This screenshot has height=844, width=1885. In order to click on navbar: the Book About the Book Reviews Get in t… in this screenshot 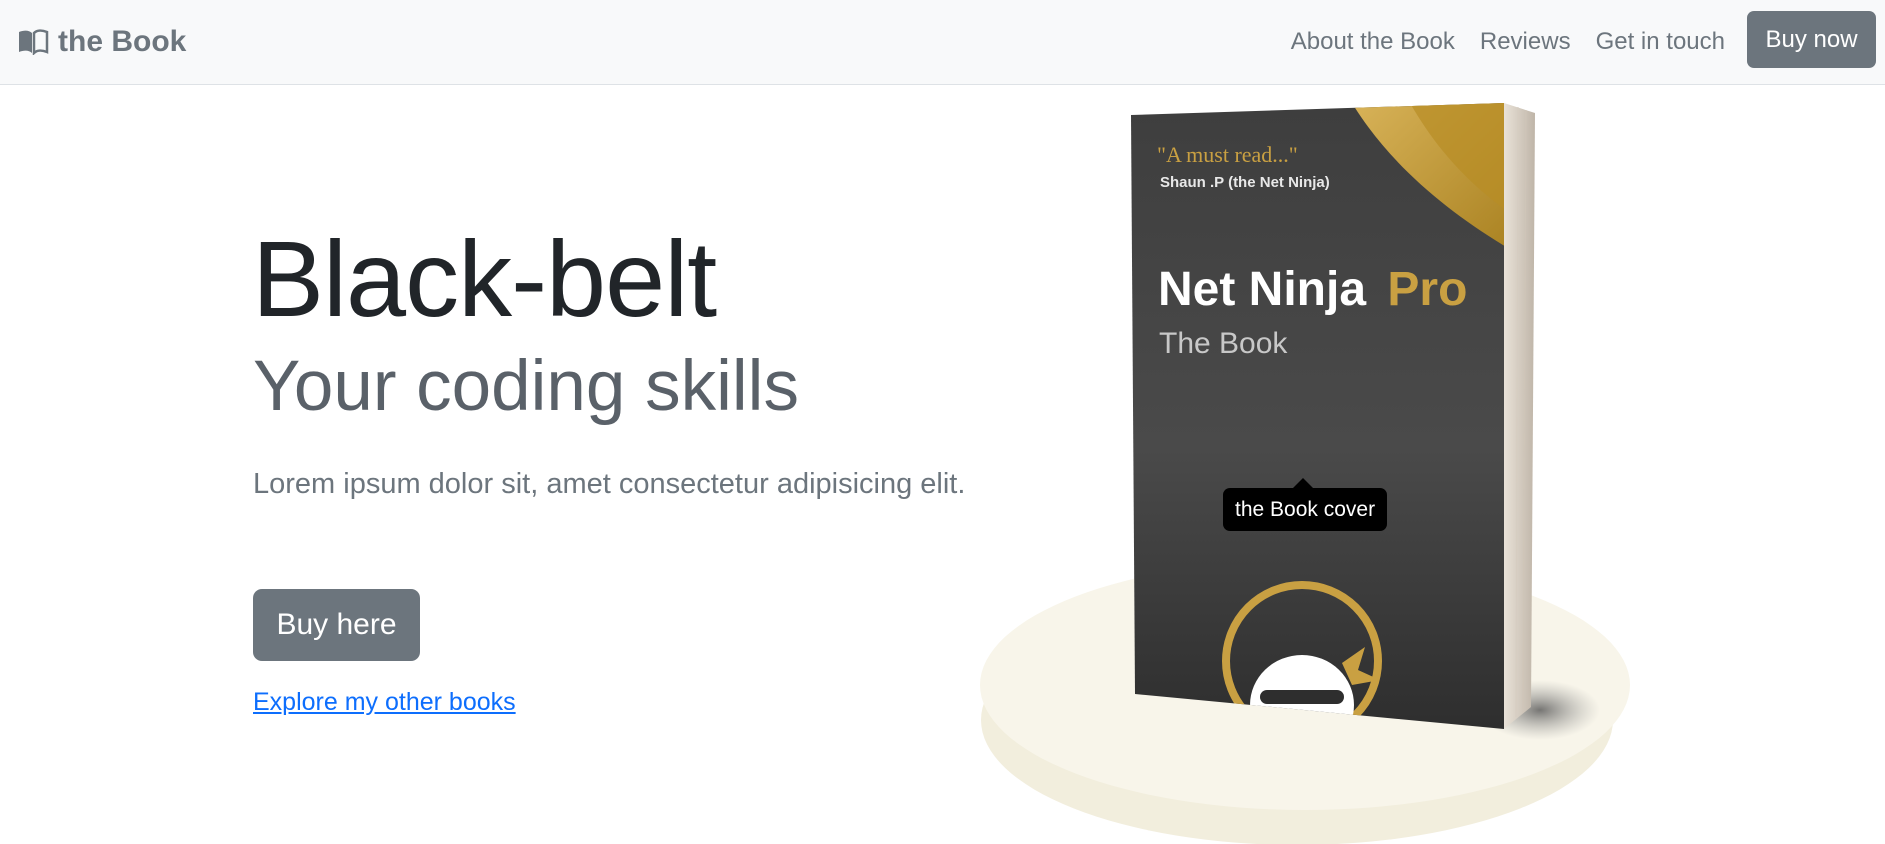, I will do `click(942, 42)`.